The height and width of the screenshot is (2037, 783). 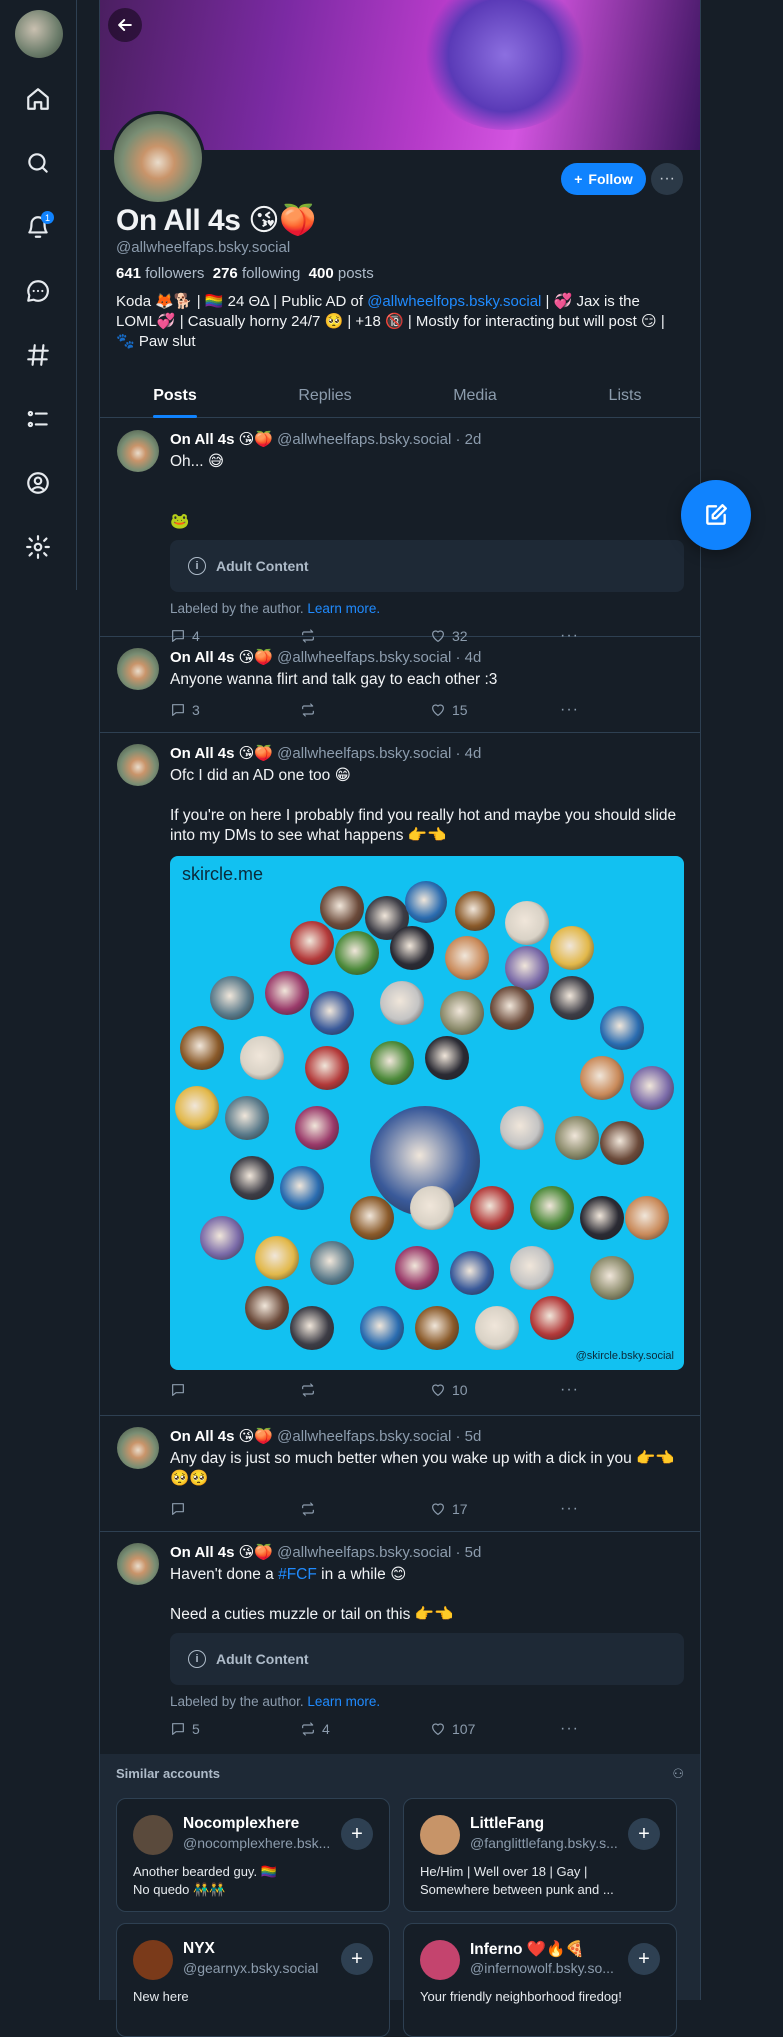 I want to click on like-button: 17, so click(x=495, y=1509).